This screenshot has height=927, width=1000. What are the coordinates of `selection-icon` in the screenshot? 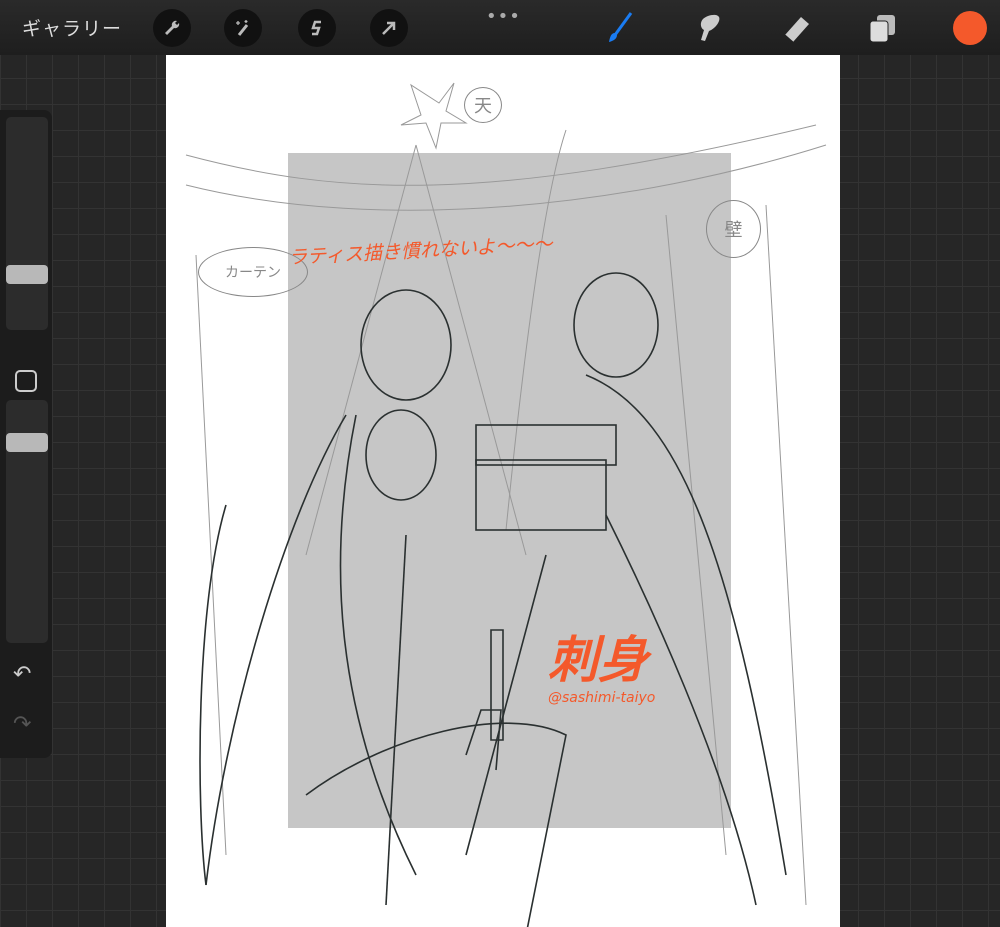 It's located at (316, 28).